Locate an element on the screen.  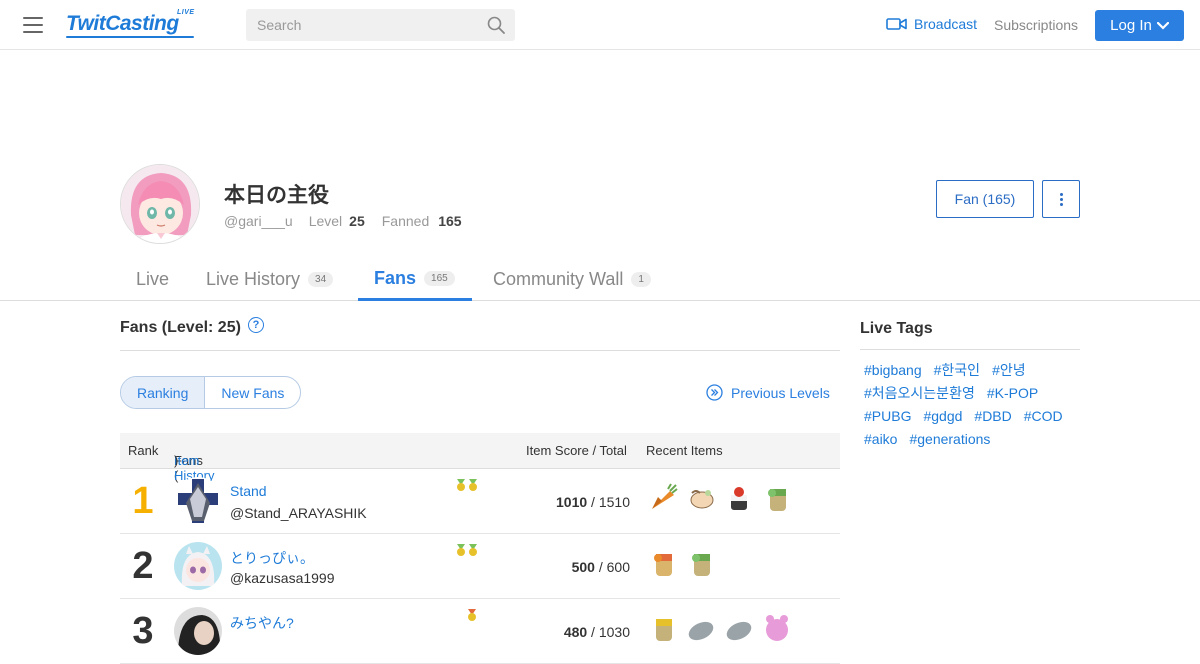
table-row: 1 Stand @Stand_ARAYASHIK 1010 / 1510 is located at coordinates (480, 501).